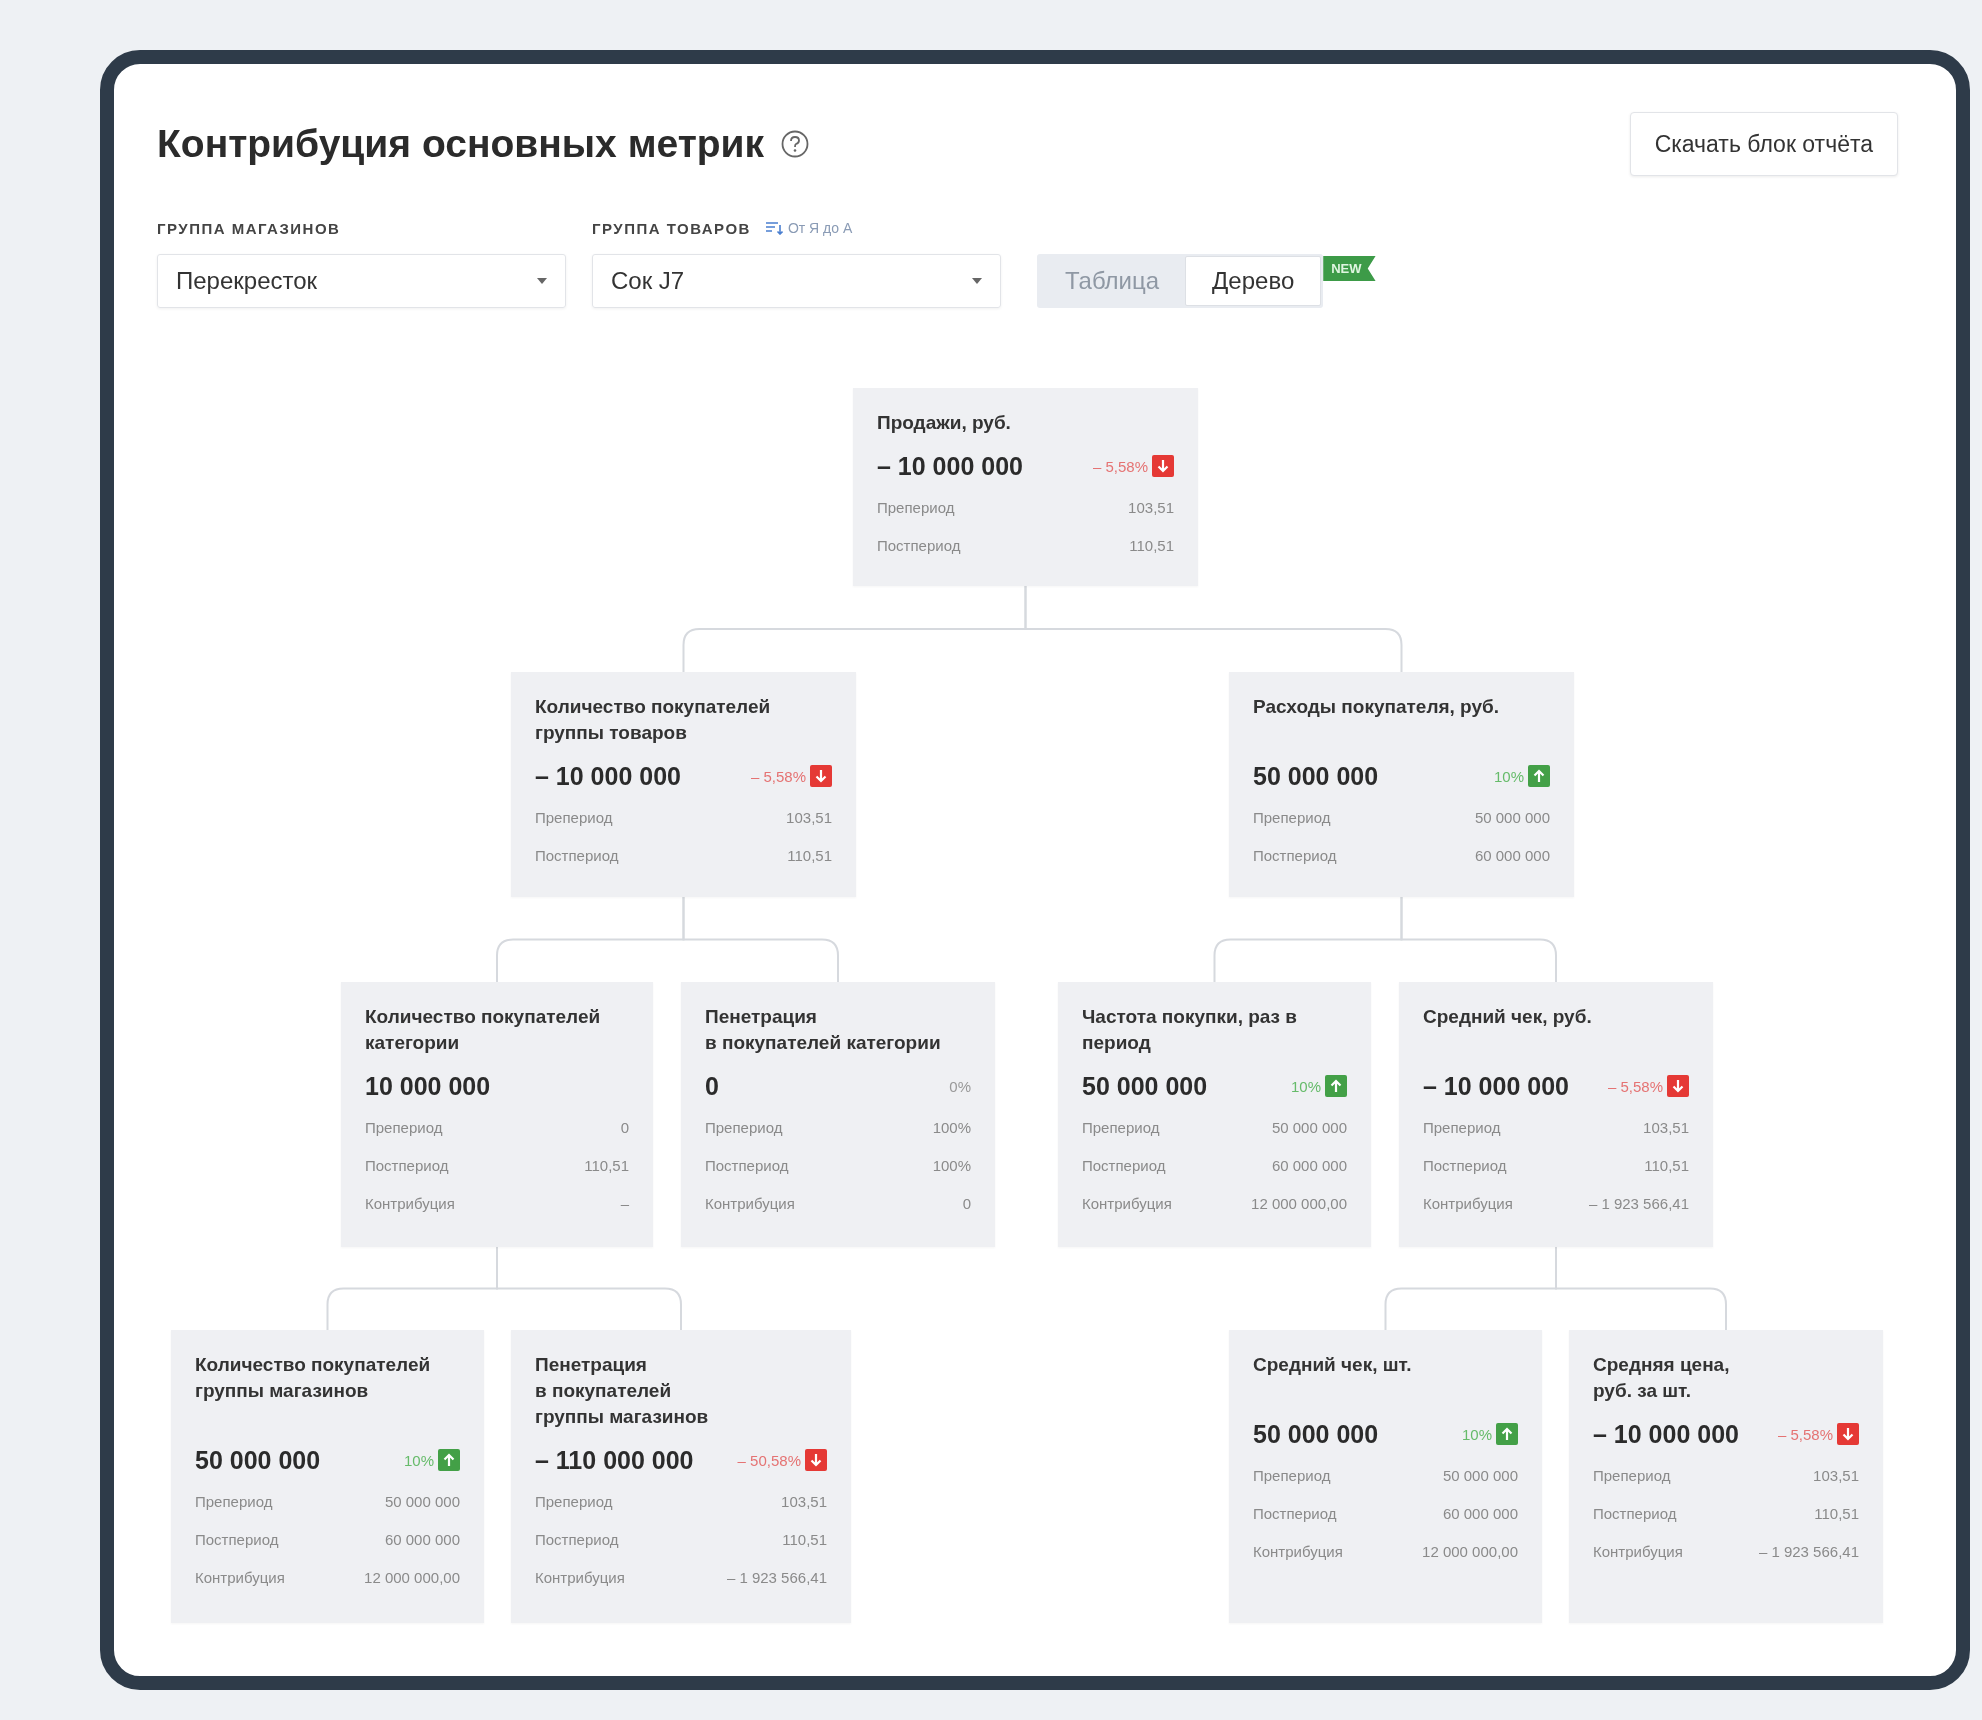 This screenshot has width=1982, height=1720. I want to click on filter-label: ГРУППА МАГАЗИНОВ, so click(249, 228).